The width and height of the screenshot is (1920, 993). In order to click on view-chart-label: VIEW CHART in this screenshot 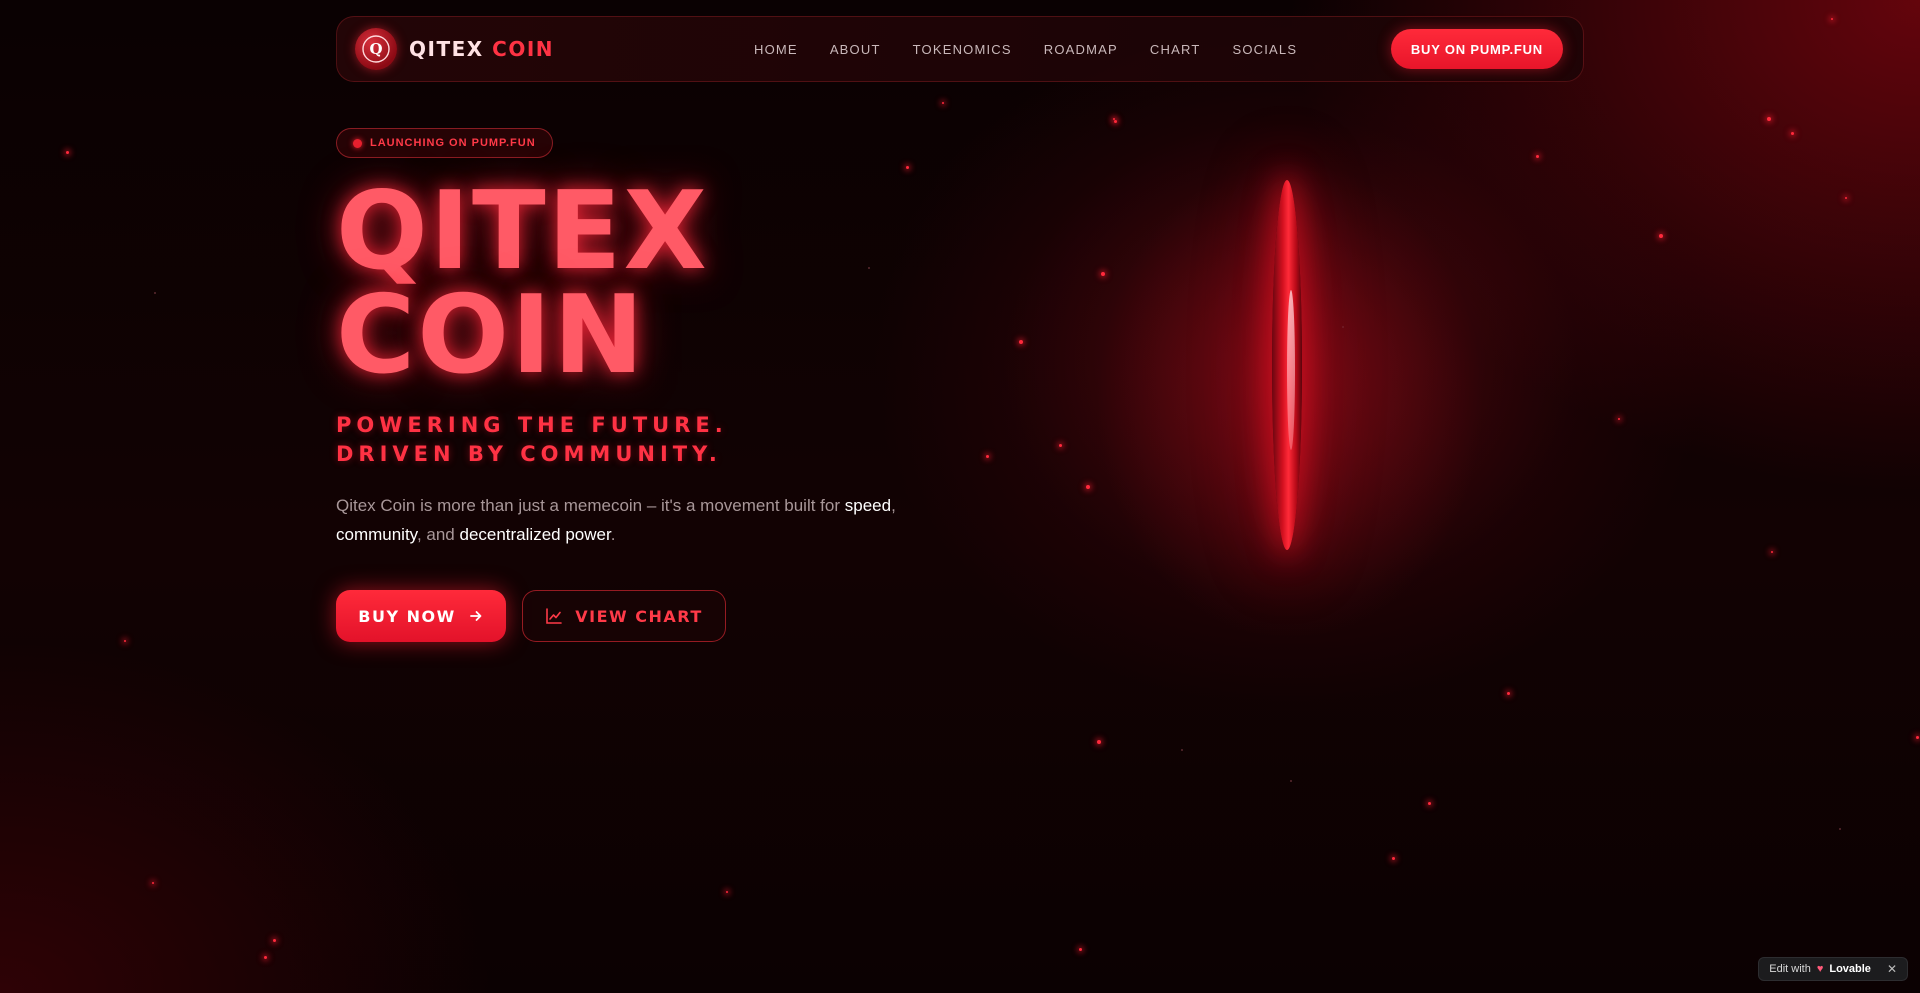, I will do `click(639, 616)`.